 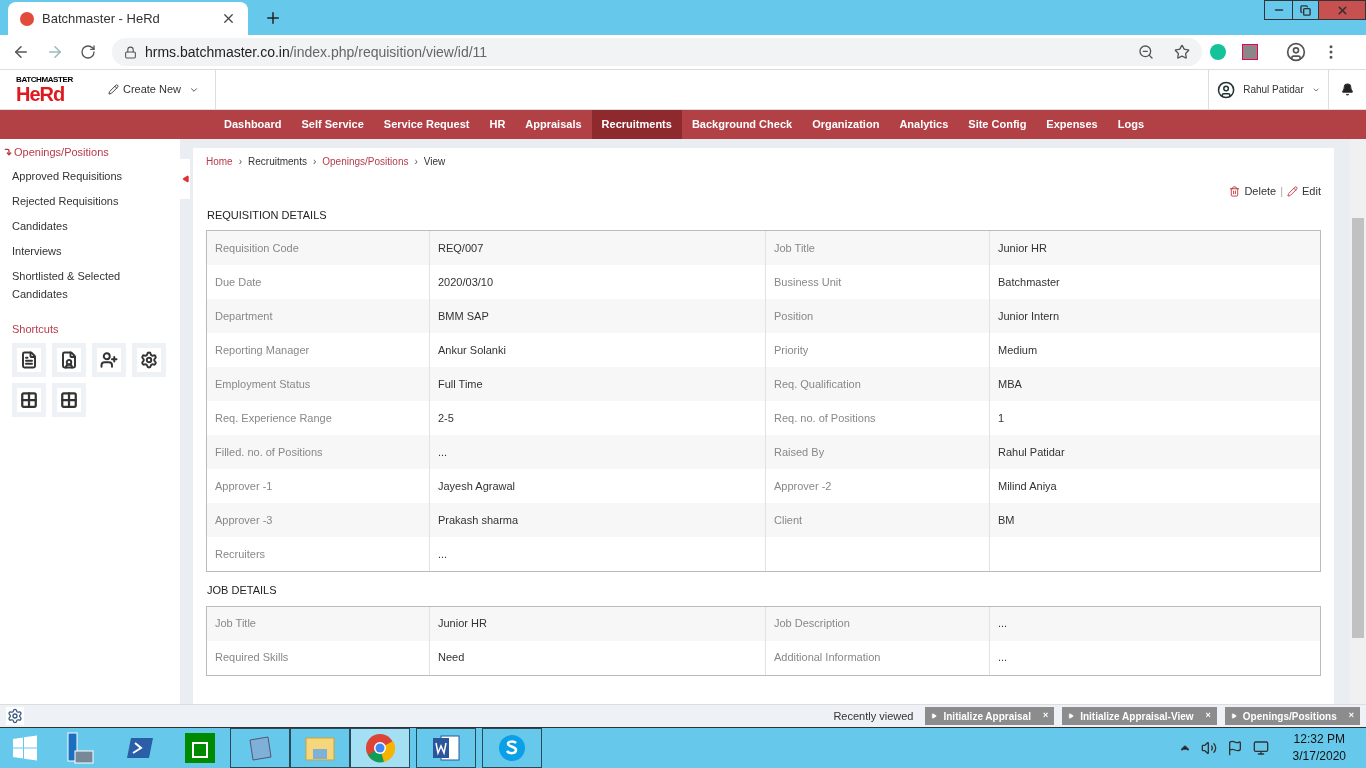 What do you see at coordinates (46, 89) in the screenshot?
I see `app-logo: BATCHMASTER HeRd` at bounding box center [46, 89].